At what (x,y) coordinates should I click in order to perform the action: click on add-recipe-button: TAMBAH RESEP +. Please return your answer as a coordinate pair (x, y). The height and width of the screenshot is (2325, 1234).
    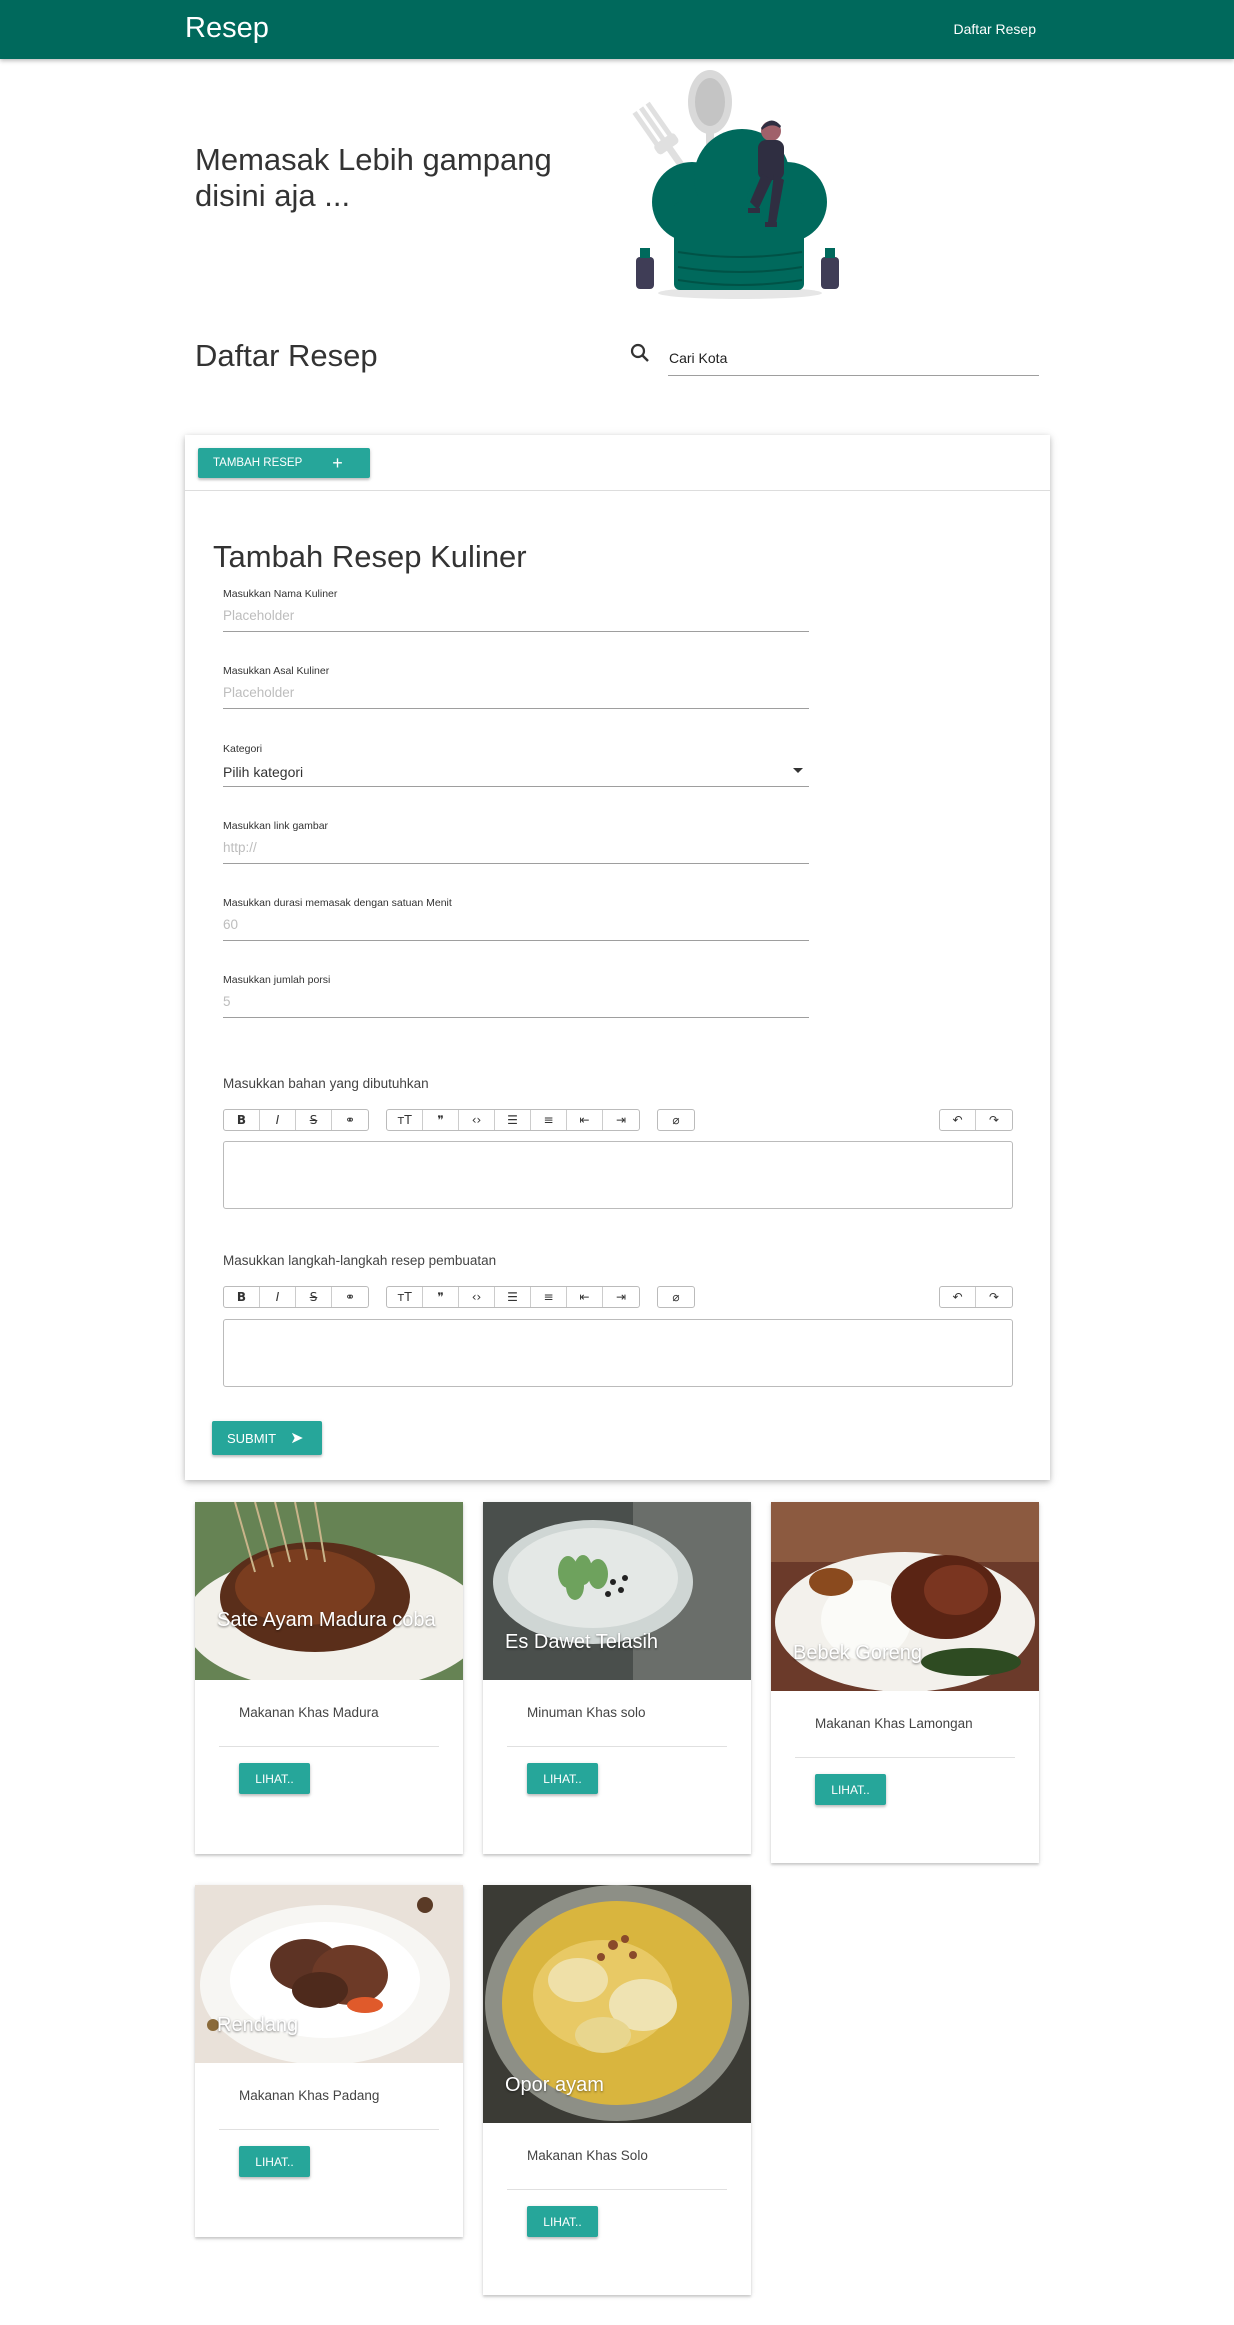
    Looking at the image, I should click on (284, 463).